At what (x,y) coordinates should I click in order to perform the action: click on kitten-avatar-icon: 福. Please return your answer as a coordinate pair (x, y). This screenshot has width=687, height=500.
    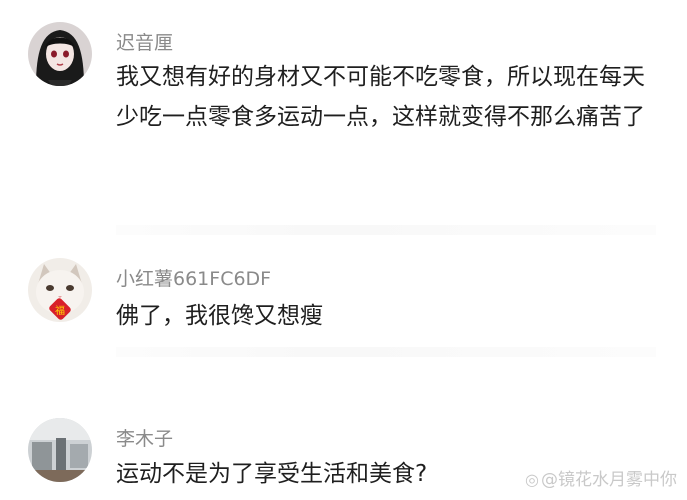
    Looking at the image, I should click on (60, 290).